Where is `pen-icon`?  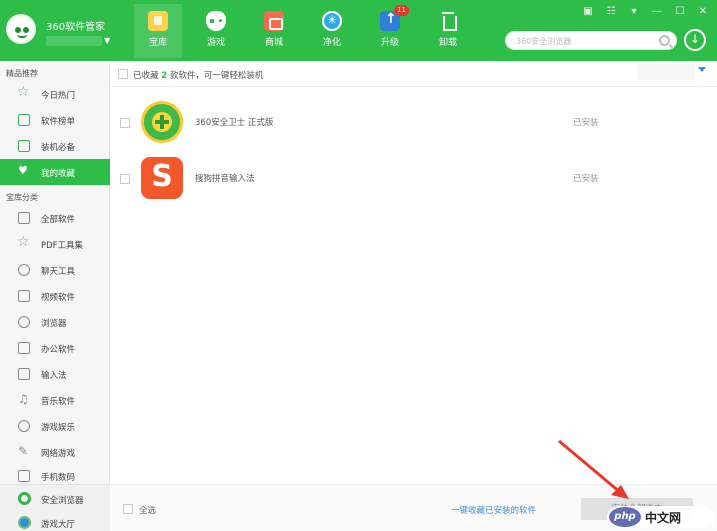
pen-icon is located at coordinates (24, 451).